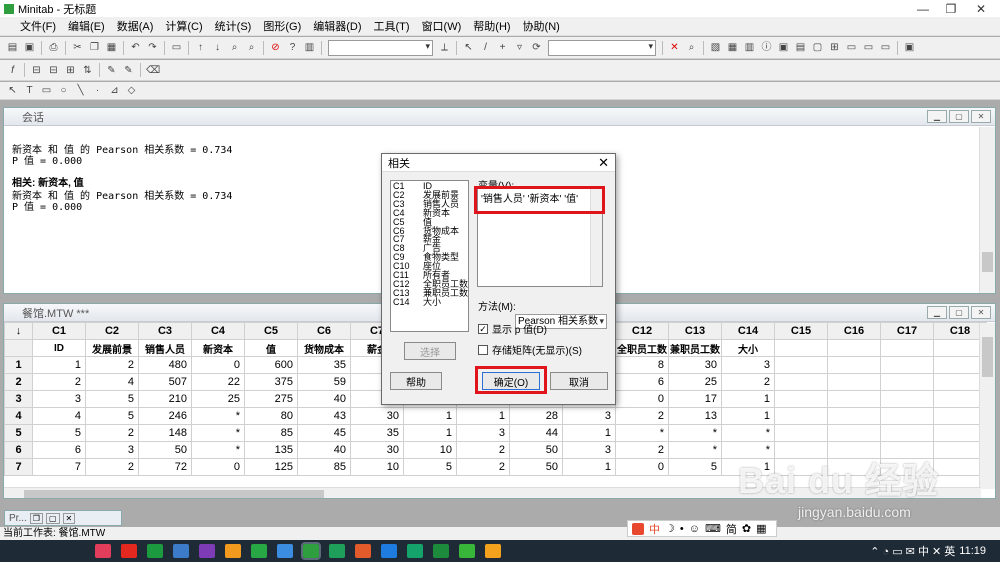 The image size is (1000, 562). Describe the element at coordinates (851, 47) in the screenshot. I see `session-window-icon: ▭` at that location.